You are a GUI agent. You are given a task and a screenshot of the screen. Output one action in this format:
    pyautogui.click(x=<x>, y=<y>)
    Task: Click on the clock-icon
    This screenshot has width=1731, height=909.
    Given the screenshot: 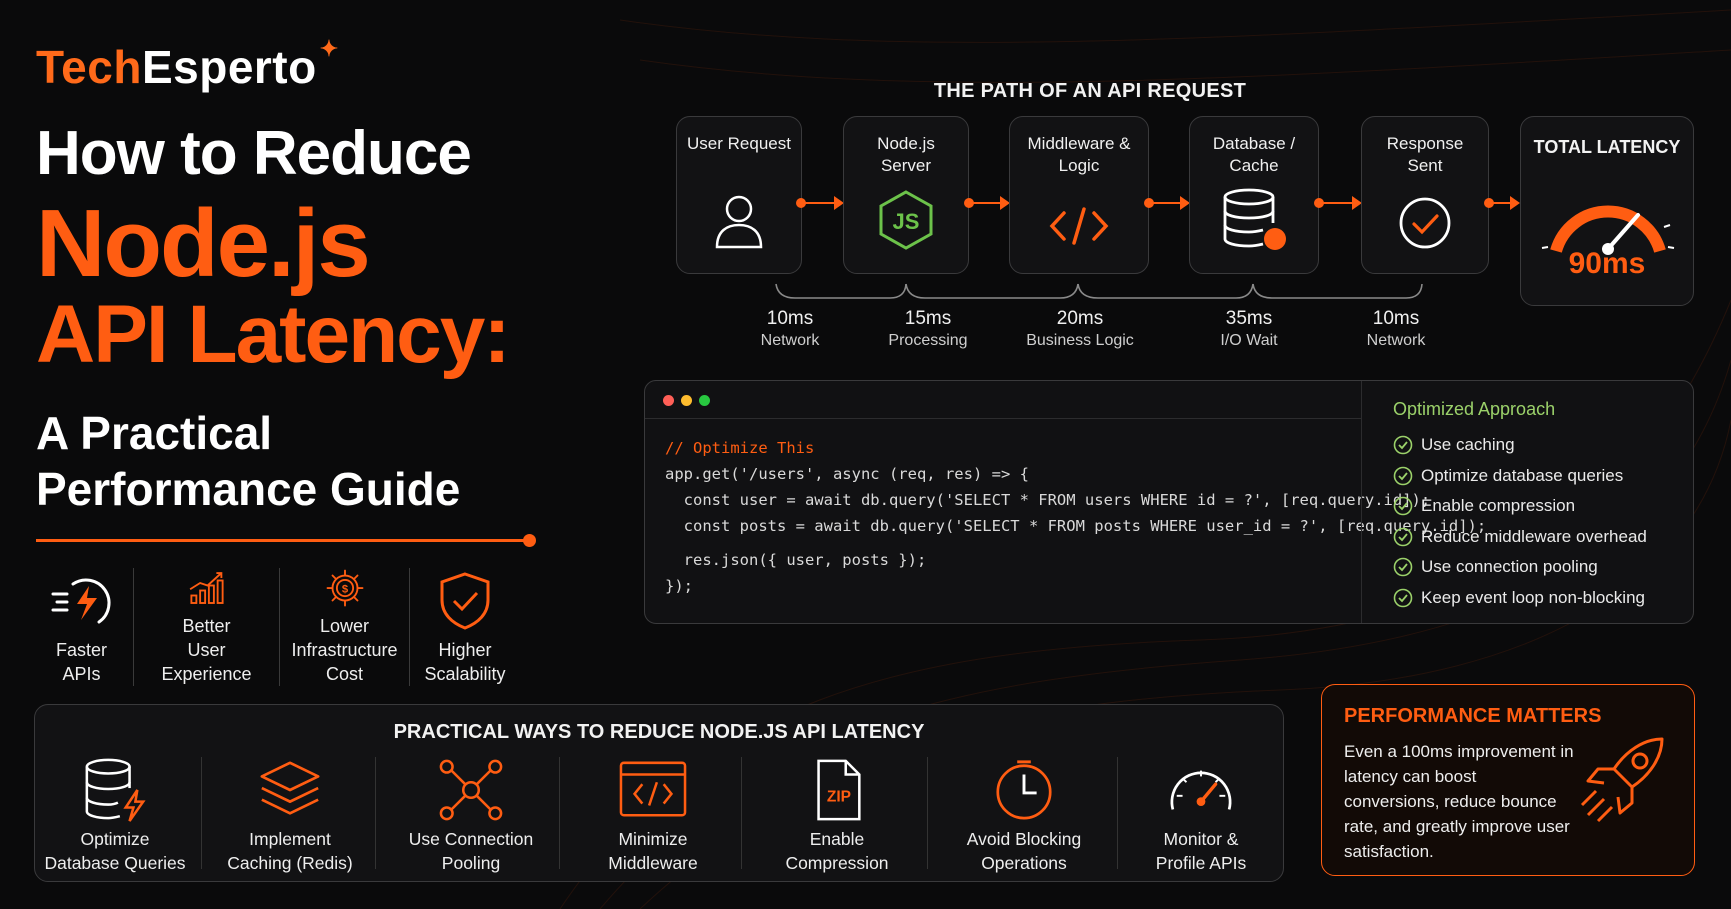 What is the action you would take?
    pyautogui.click(x=1024, y=790)
    